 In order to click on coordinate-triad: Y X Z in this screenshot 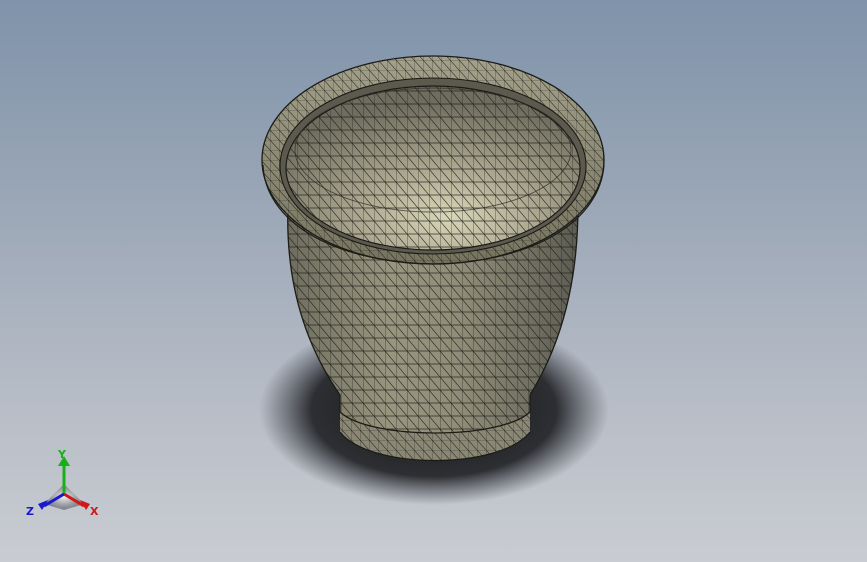, I will do `click(66, 485)`.